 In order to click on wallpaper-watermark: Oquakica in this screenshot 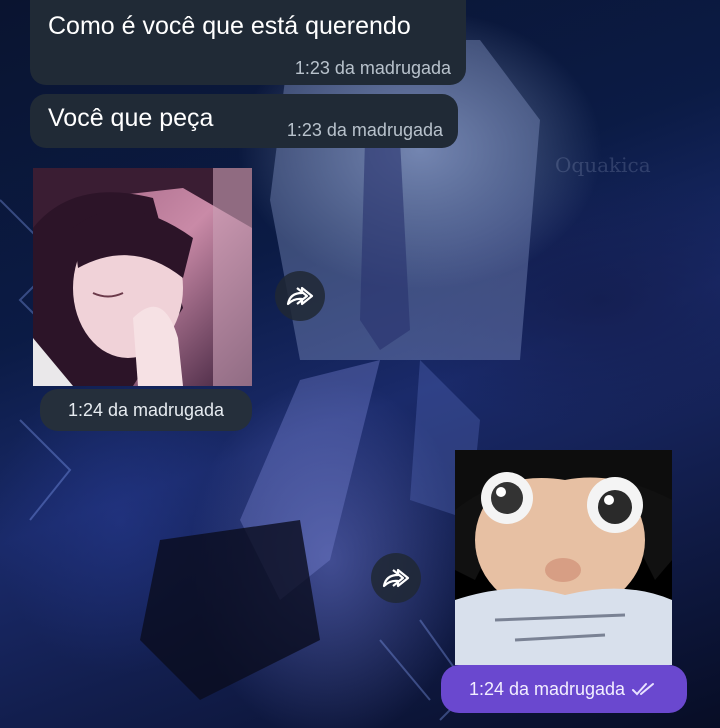, I will do `click(603, 165)`.